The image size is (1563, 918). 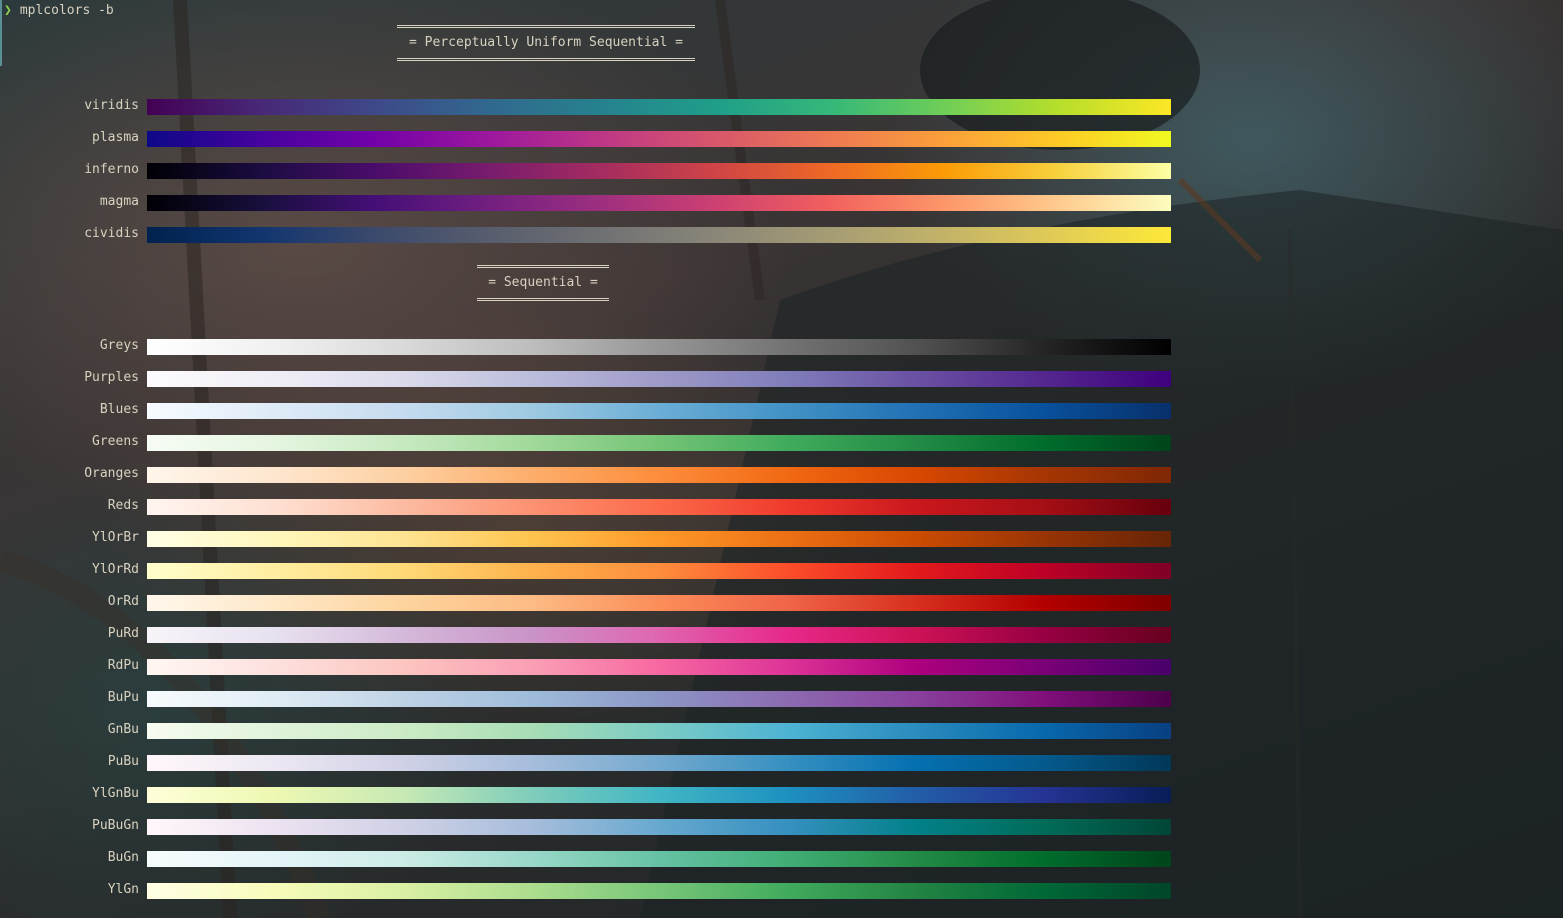 What do you see at coordinates (111, 105) in the screenshot?
I see `colormap-label: viridis` at bounding box center [111, 105].